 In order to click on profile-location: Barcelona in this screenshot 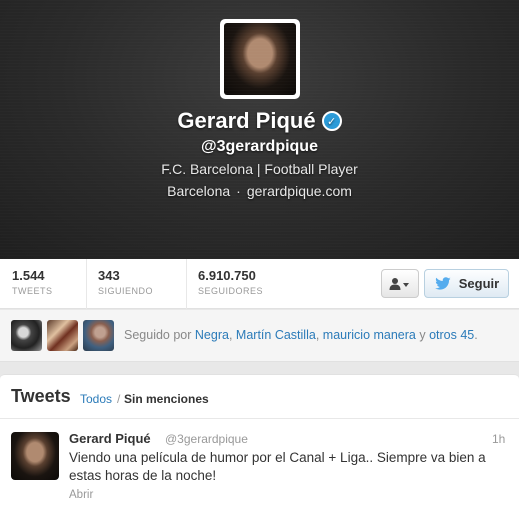, I will do `click(199, 191)`.